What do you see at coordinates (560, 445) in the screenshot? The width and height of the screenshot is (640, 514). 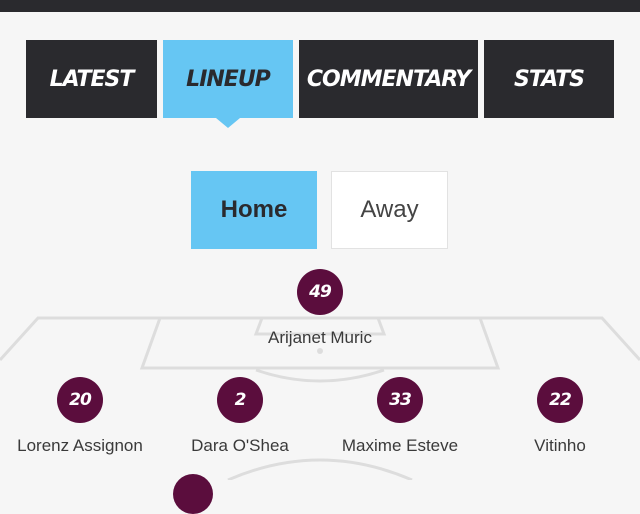 I see `player-name: Vitinho` at bounding box center [560, 445].